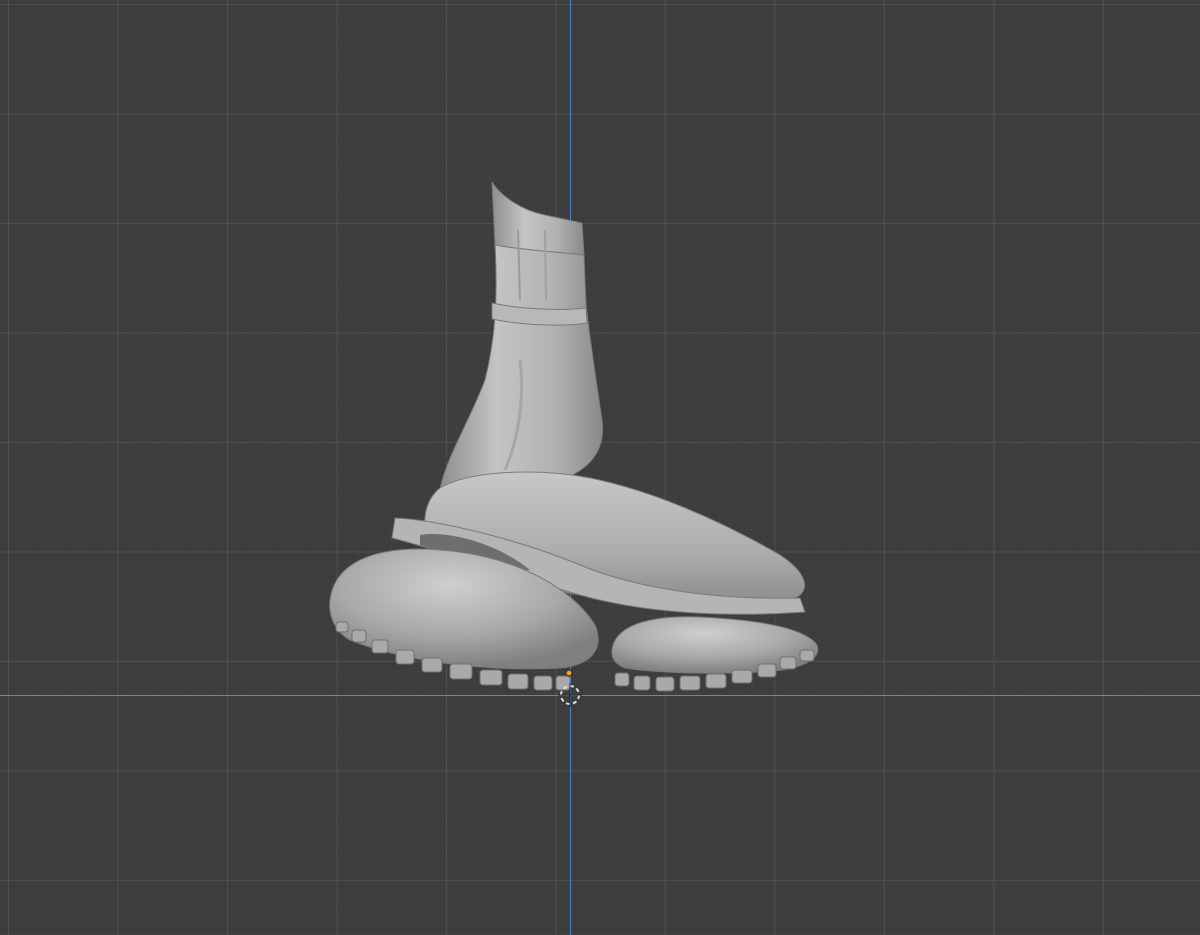 The width and height of the screenshot is (1200, 935). I want to click on boot-collar, so click(538, 218).